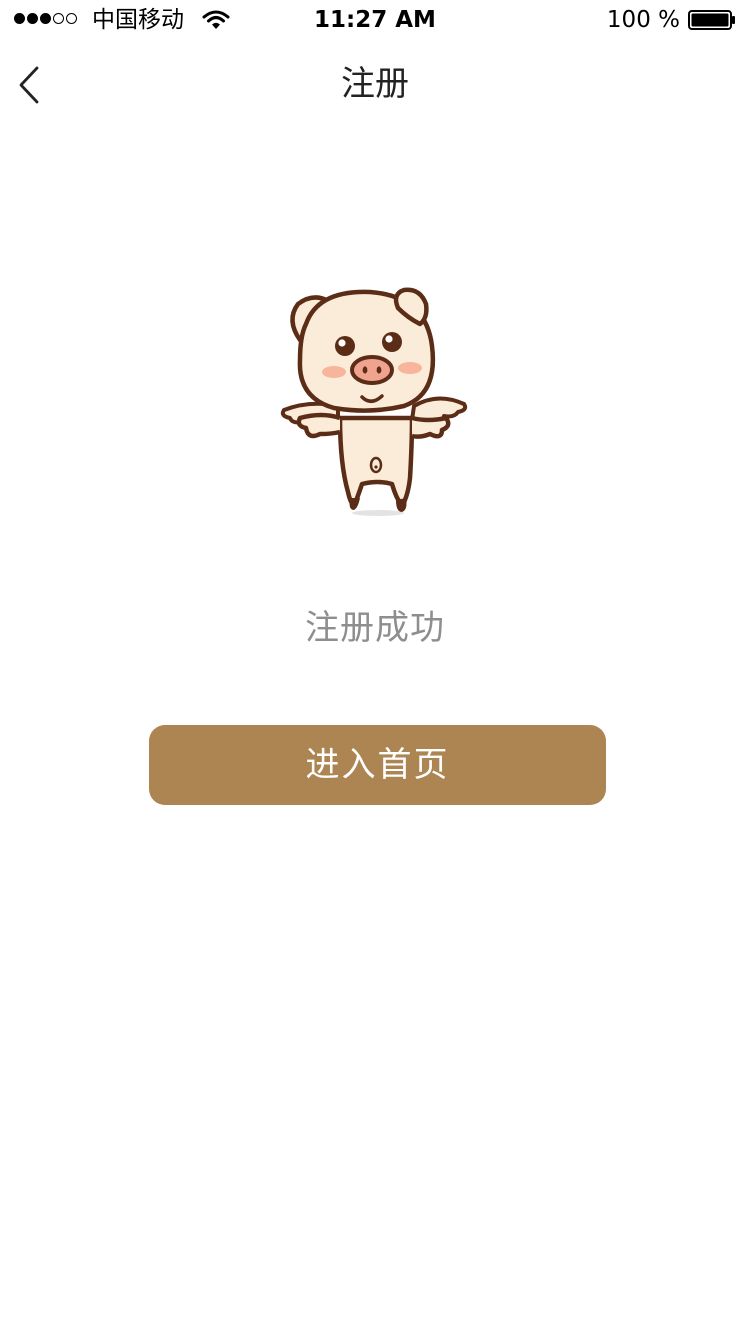  What do you see at coordinates (375, 20) in the screenshot?
I see `status-bar: 中国移动 11:27 AM 100 %` at bounding box center [375, 20].